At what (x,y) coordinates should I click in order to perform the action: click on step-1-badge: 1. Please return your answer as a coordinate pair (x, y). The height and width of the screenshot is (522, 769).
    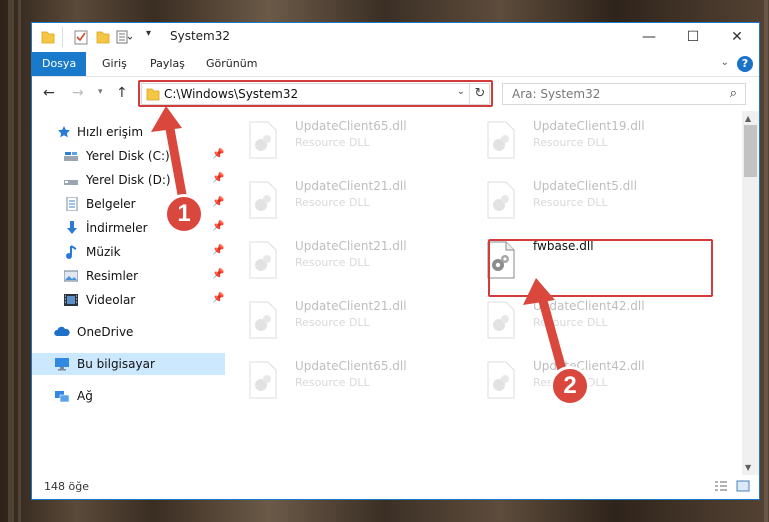
    Looking at the image, I should click on (184, 214).